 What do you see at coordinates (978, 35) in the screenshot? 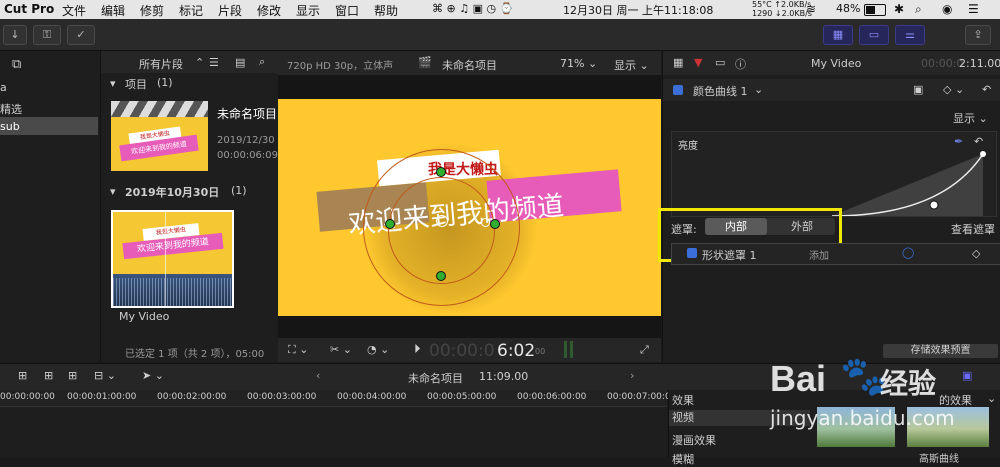
I see `share-icon: ⇪` at bounding box center [978, 35].